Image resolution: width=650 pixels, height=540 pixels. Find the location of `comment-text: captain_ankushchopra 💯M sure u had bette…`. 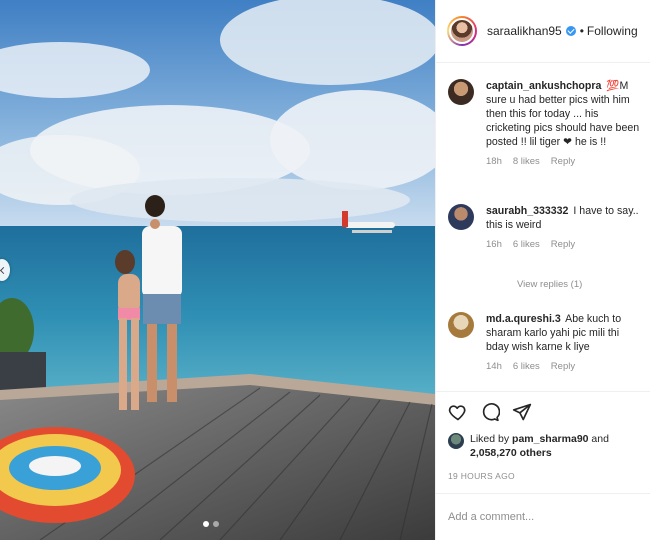

comment-text: captain_ankushchopra 💯M sure u had bette… is located at coordinates (564, 114).